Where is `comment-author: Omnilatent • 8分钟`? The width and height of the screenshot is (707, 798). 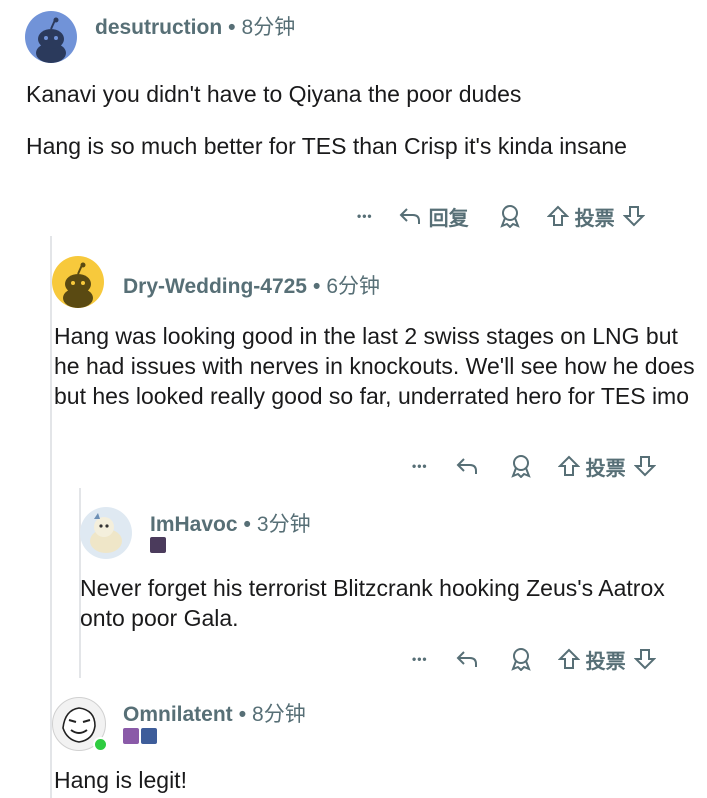
comment-author: Omnilatent • 8分钟 is located at coordinates (214, 713).